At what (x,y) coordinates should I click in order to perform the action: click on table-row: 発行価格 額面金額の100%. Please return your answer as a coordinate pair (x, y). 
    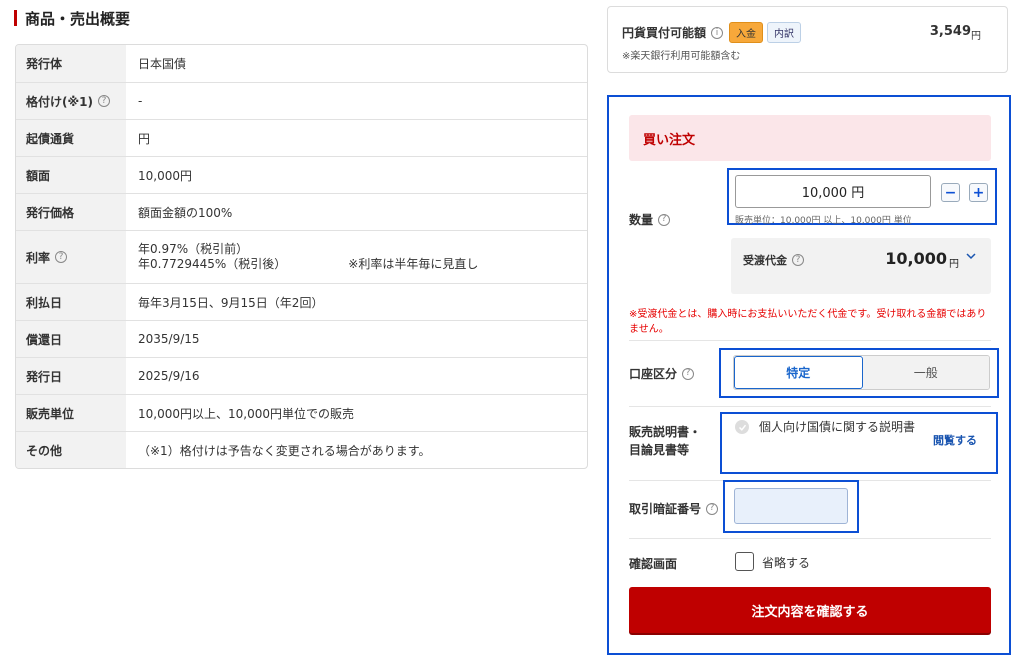
    Looking at the image, I should click on (301, 212).